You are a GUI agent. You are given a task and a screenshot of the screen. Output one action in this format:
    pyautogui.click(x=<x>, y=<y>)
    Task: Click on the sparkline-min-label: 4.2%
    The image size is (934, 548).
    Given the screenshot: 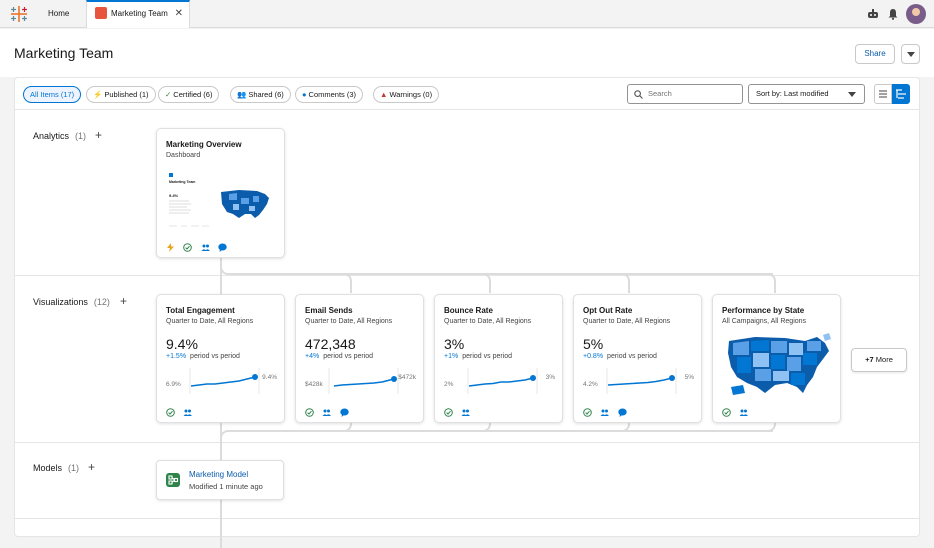 What is the action you would take?
    pyautogui.click(x=590, y=384)
    